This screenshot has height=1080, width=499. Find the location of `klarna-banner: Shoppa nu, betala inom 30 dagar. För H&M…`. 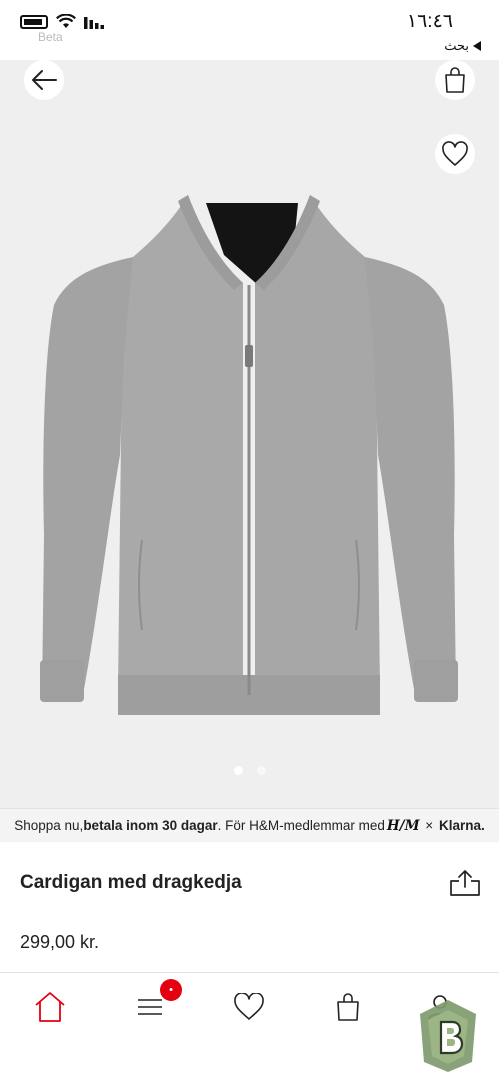

klarna-banner: Shoppa nu, betala inom 30 dagar. För H&M… is located at coordinates (249, 825).